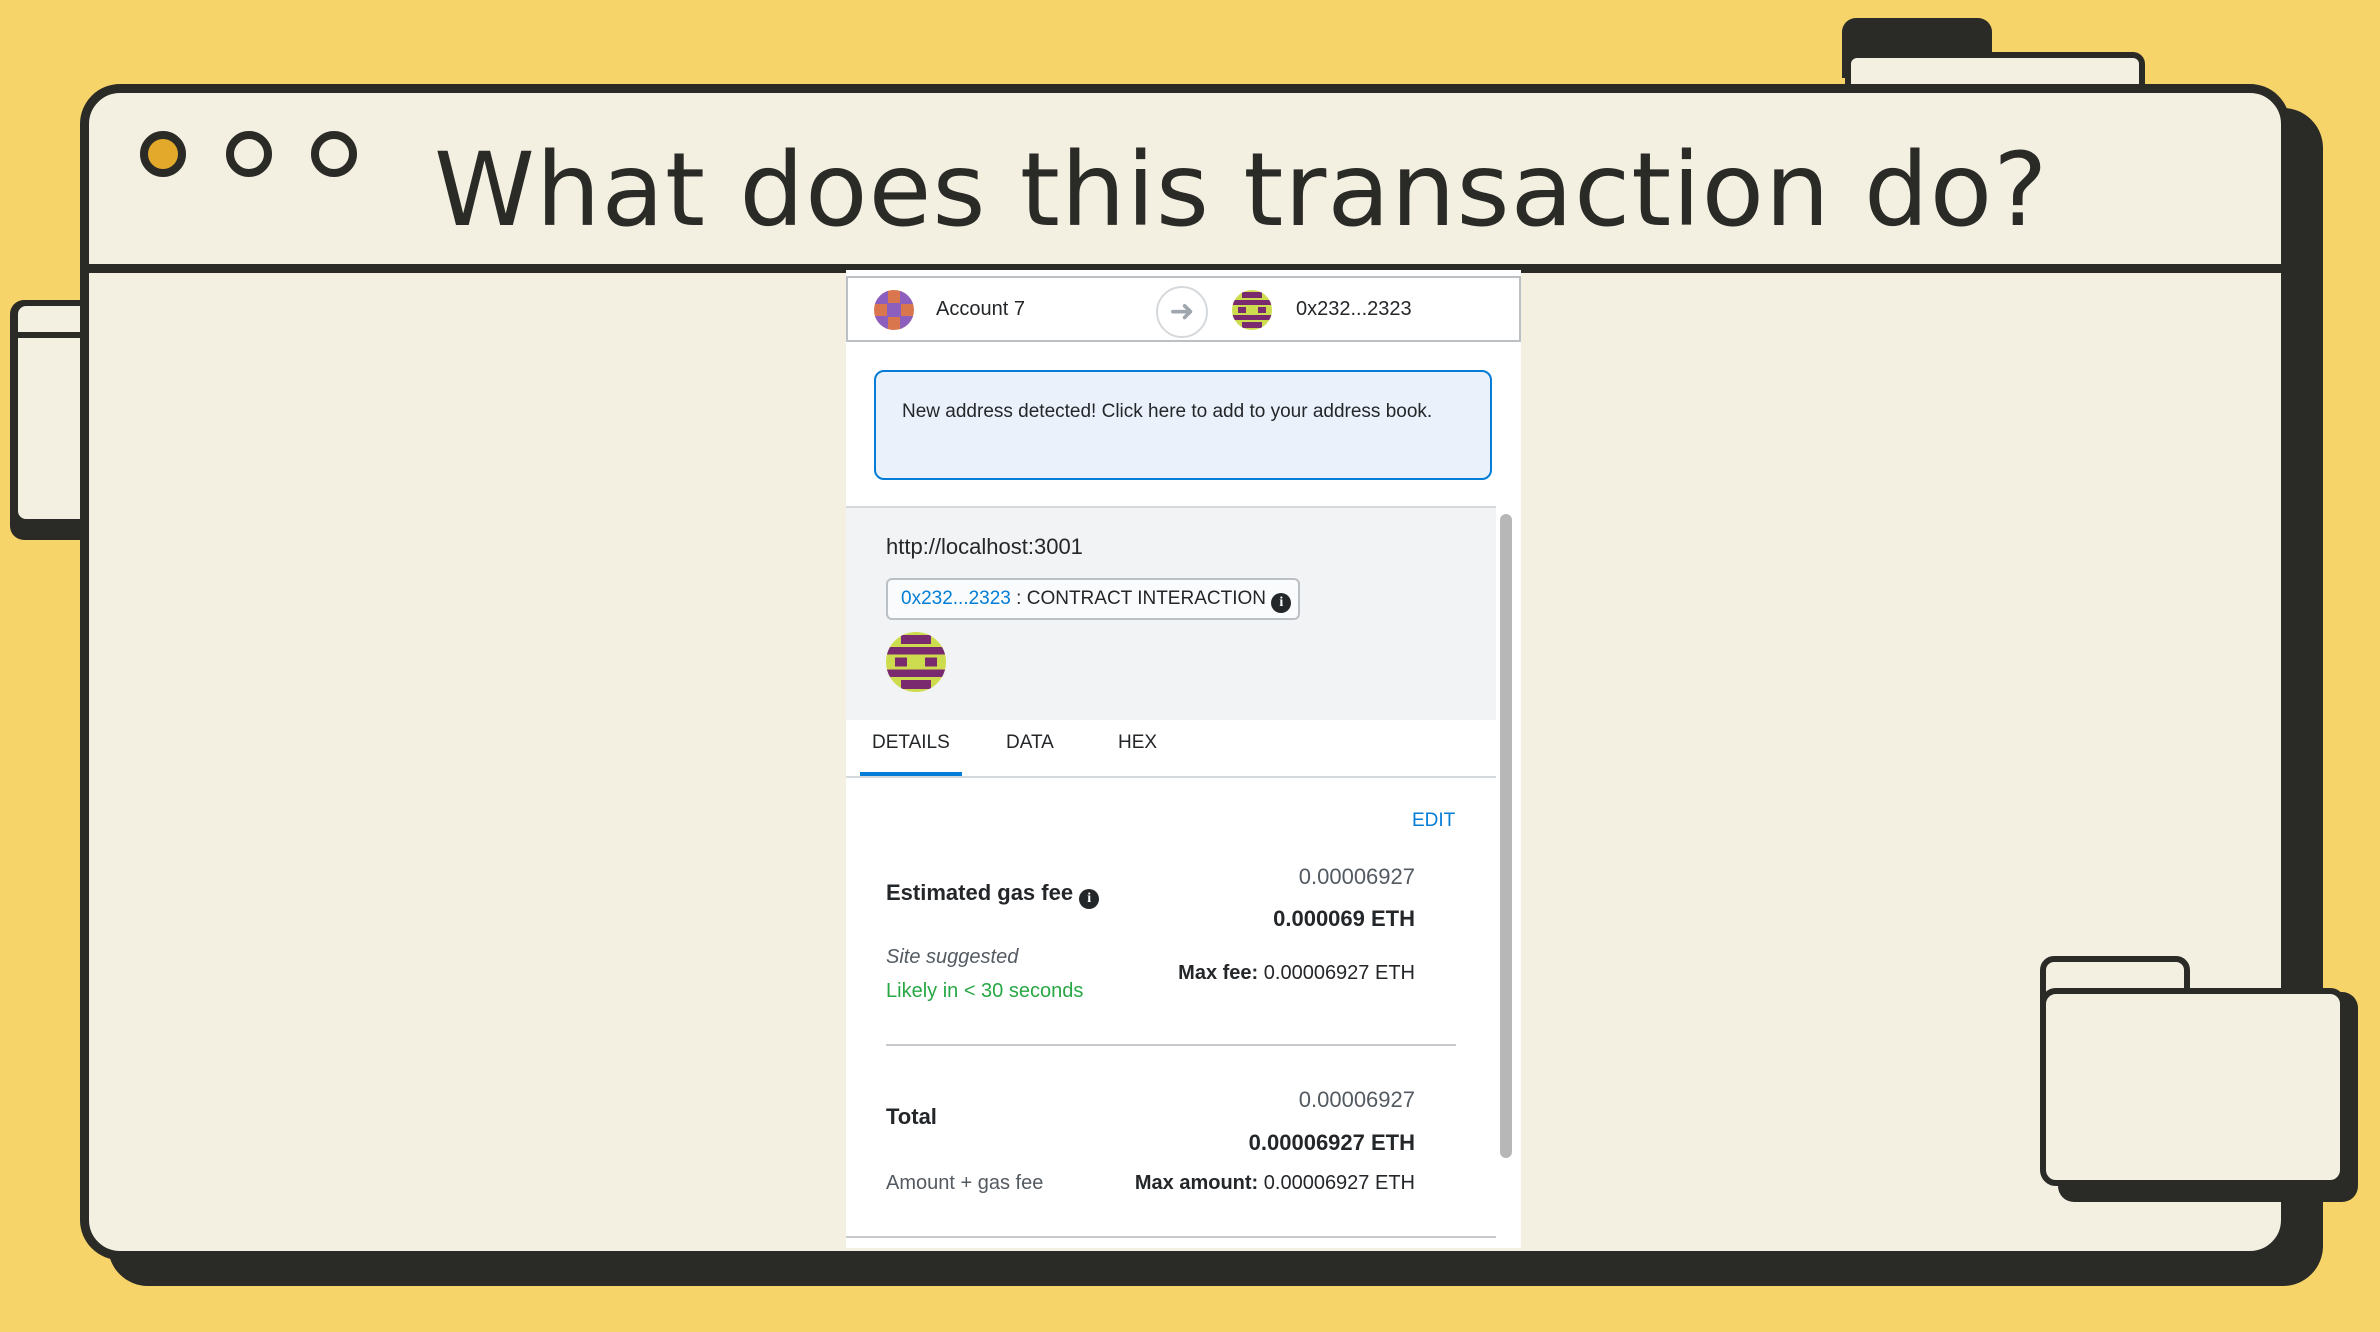  What do you see at coordinates (1274, 1183) in the screenshot?
I see `max-amount: Max amount: 0.00006927 ETH` at bounding box center [1274, 1183].